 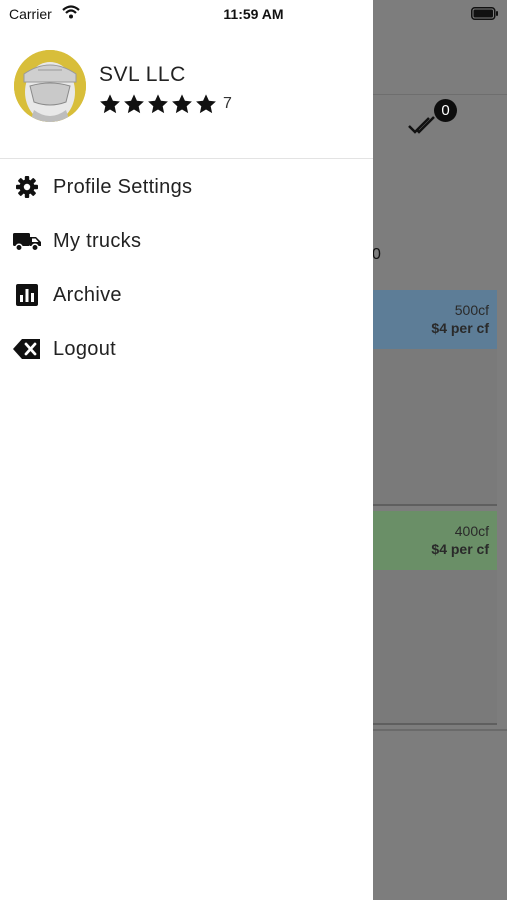 I want to click on background-header-divider, so click(x=439, y=94).